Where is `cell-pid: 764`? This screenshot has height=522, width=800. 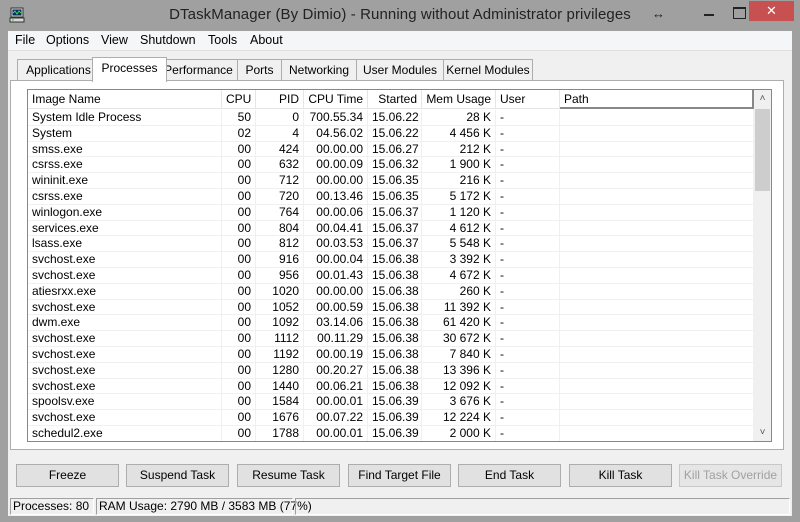
cell-pid: 764 is located at coordinates (280, 212).